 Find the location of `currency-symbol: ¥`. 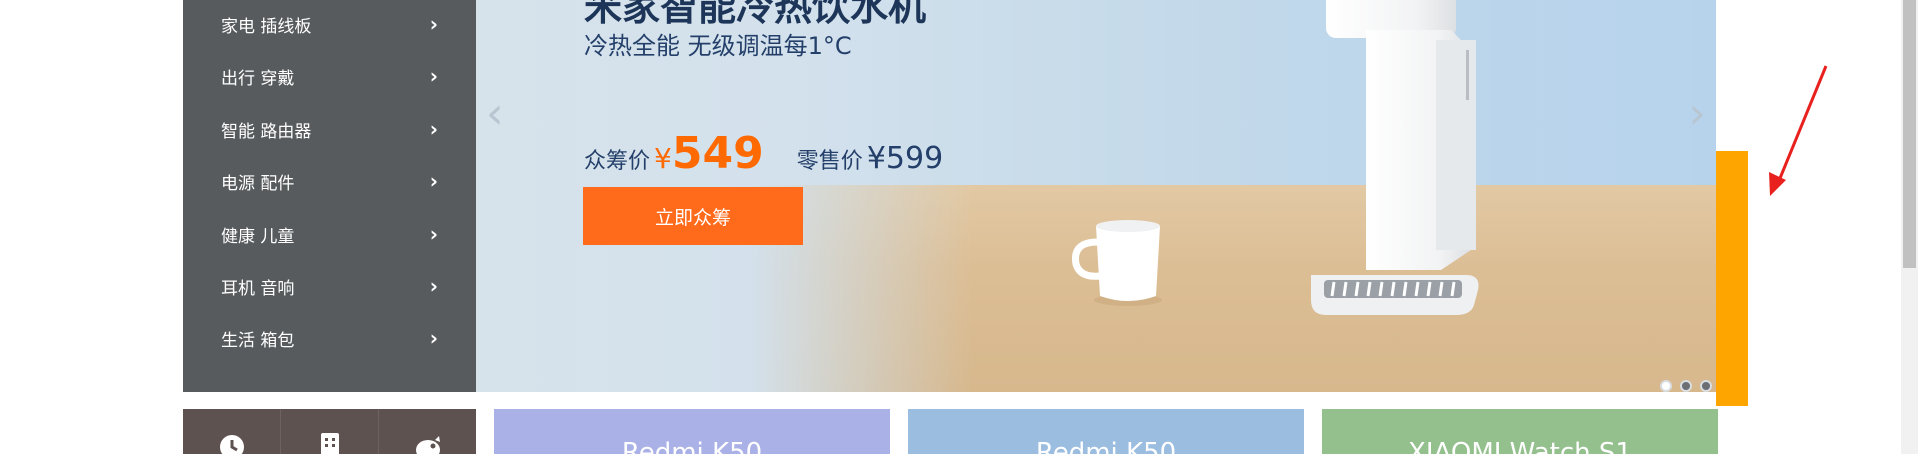

currency-symbol: ¥ is located at coordinates (663, 158).